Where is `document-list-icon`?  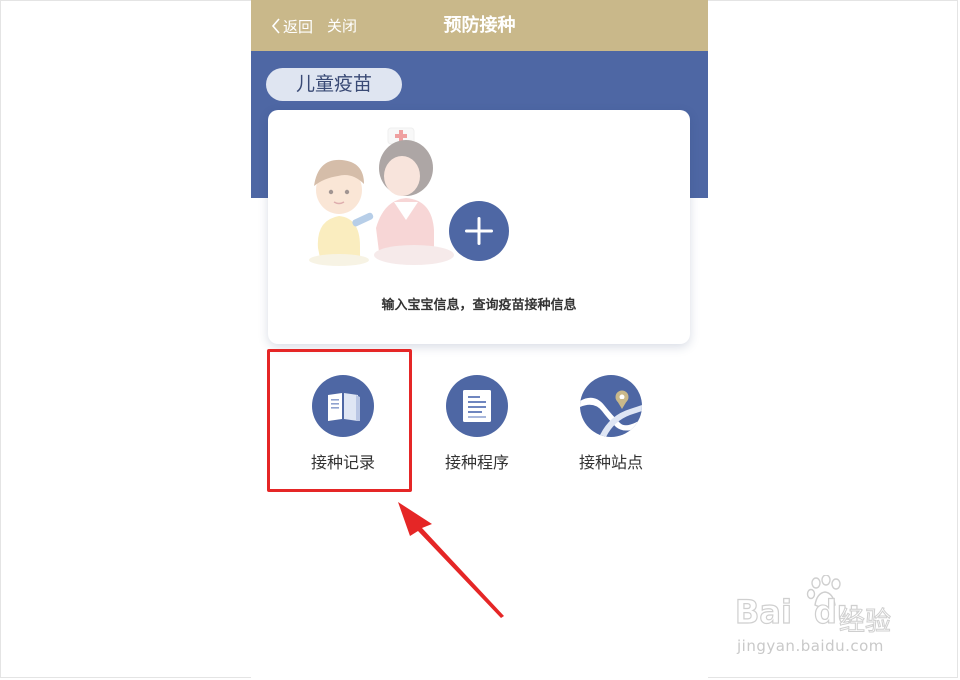
document-list-icon is located at coordinates (477, 406).